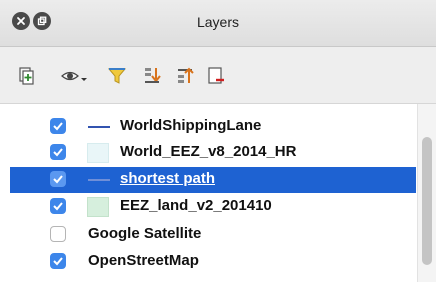 The height and width of the screenshot is (282, 436). I want to click on layer-name: WorldShippingLane, so click(191, 125).